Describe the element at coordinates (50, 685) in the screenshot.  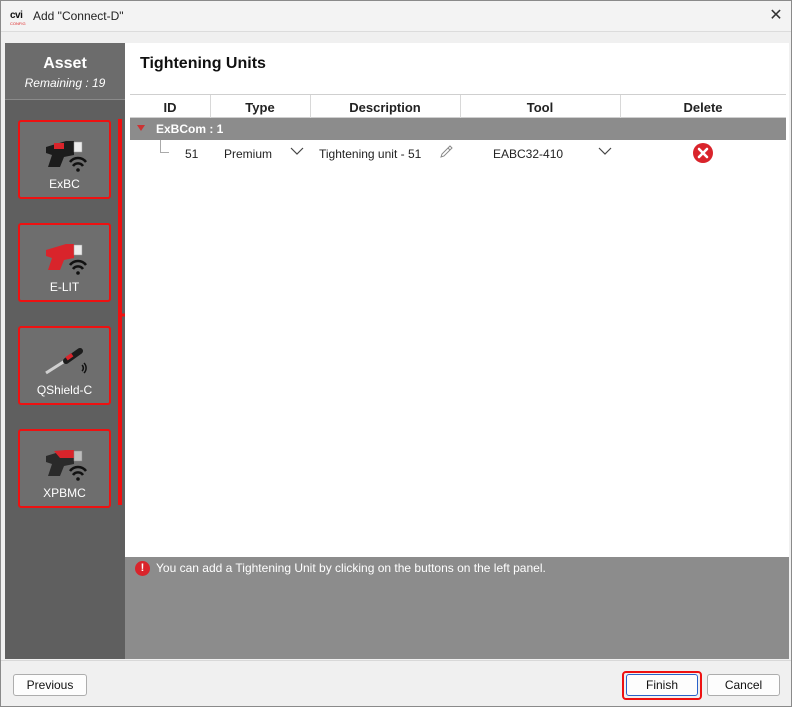
I see `previous-button: Previous` at that location.